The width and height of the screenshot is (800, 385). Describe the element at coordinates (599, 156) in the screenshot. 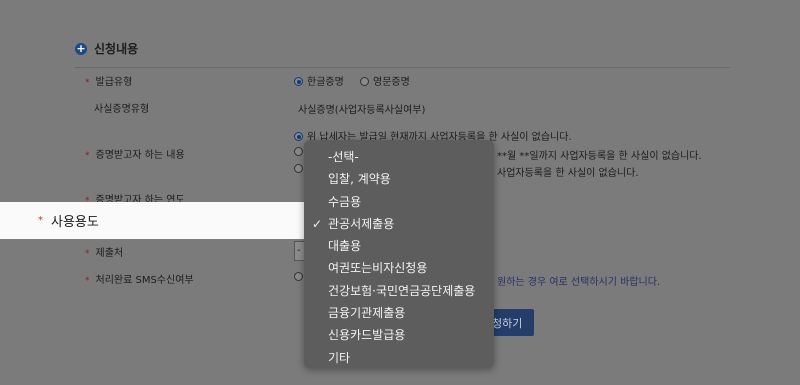

I see `content-option-2-text: **월 **일까지 사업자등록을 한 사실이 없습니다.` at that location.